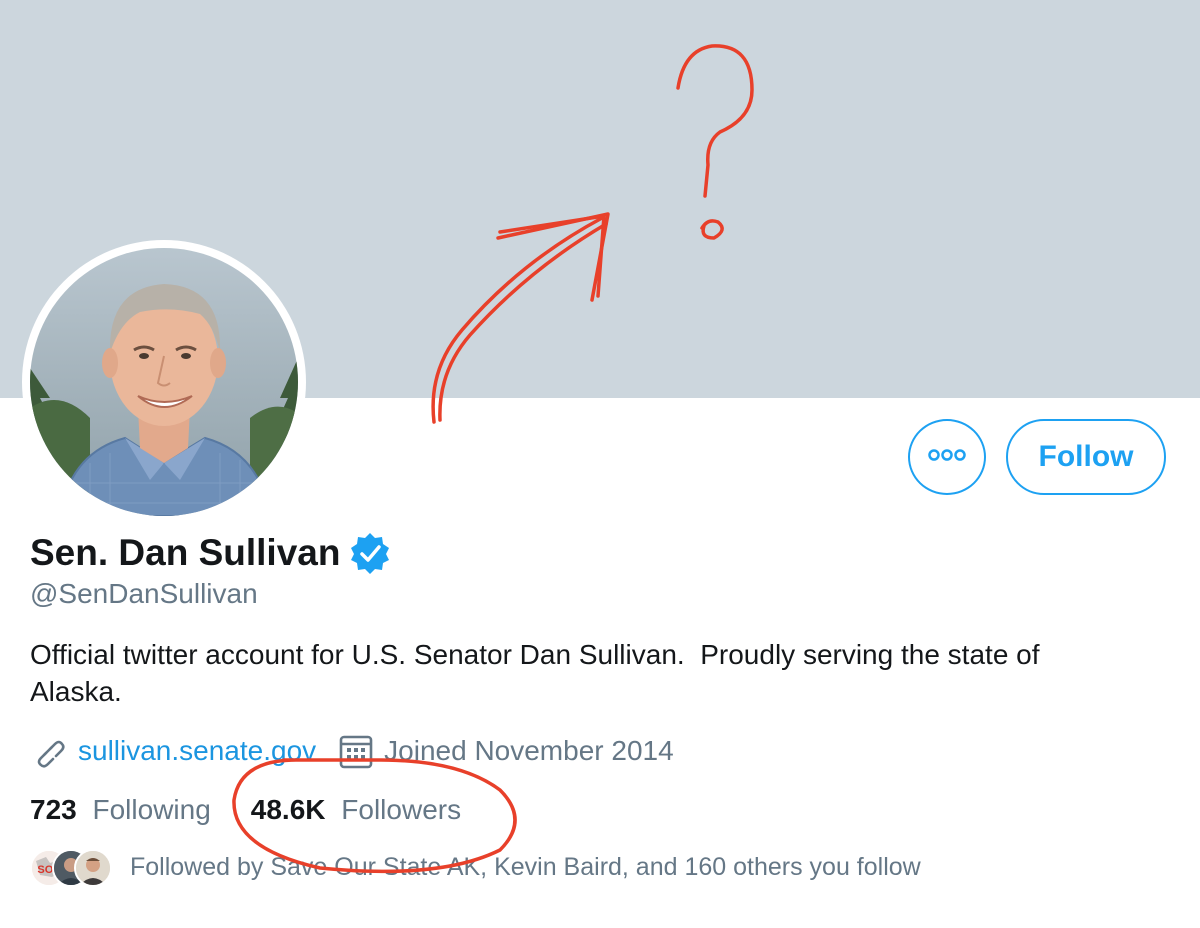 The image size is (1200, 928). What do you see at coordinates (48, 751) in the screenshot?
I see `link-icon` at bounding box center [48, 751].